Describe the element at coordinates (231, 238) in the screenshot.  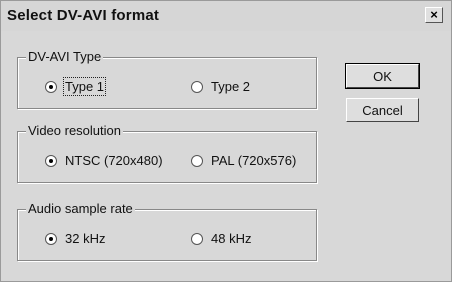
I see `radio-label-48khz: 48 kHz` at that location.